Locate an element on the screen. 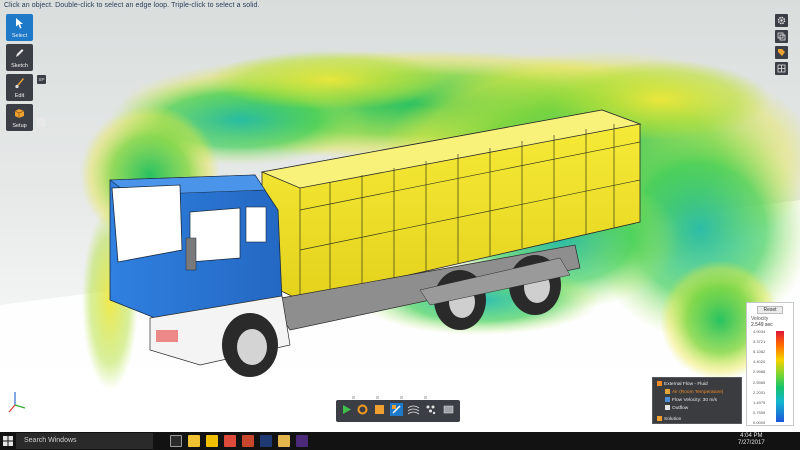 The image size is (800, 450). brush-icon is located at coordinates (19, 83).